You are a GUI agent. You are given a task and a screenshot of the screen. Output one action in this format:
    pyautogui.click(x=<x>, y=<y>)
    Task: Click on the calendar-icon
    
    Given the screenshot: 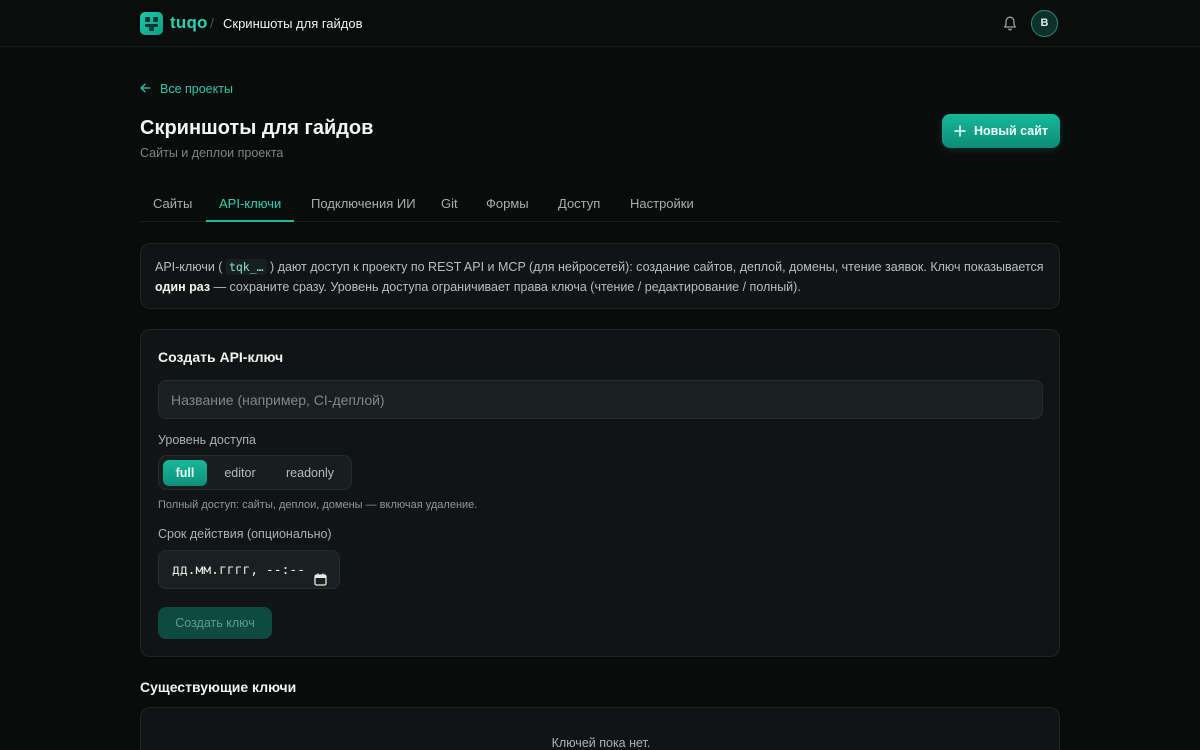 What is the action you would take?
    pyautogui.click(x=320, y=574)
    